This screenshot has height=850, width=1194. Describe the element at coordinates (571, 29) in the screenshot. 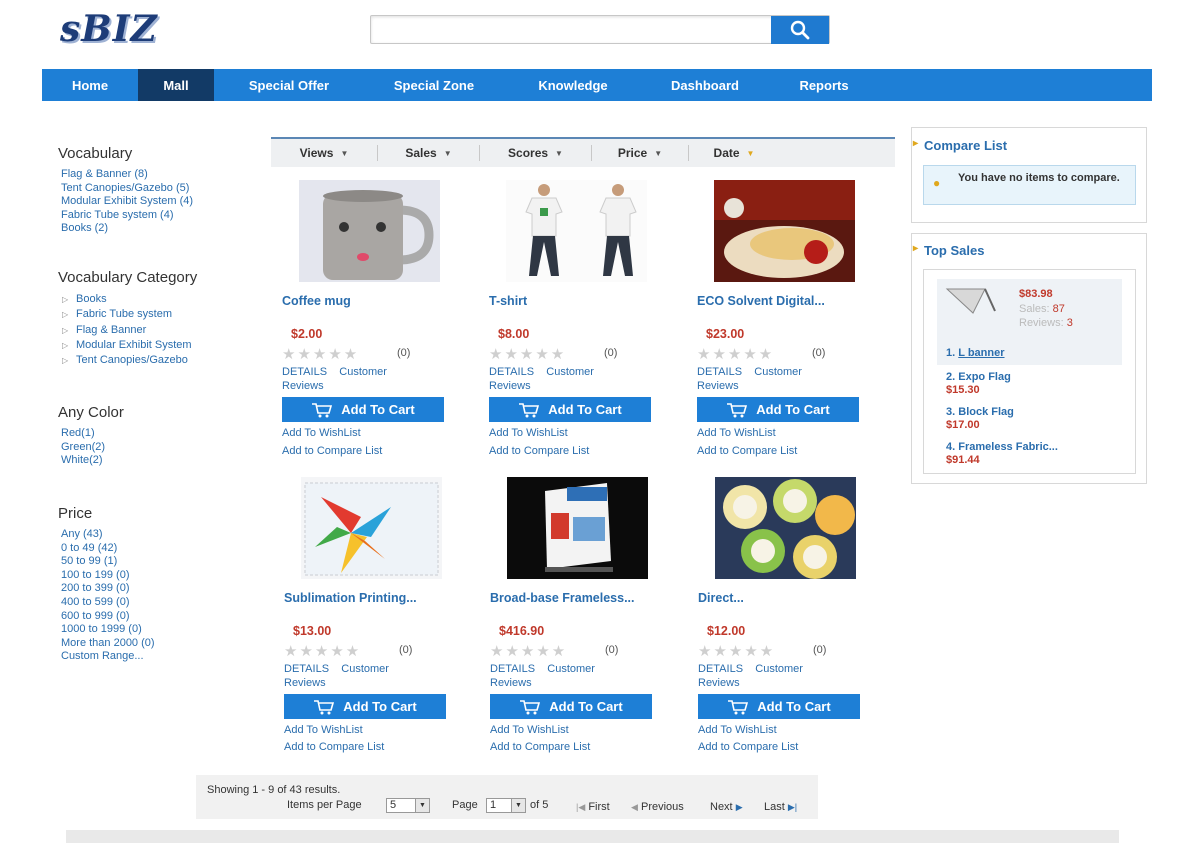

I see `search-input` at that location.